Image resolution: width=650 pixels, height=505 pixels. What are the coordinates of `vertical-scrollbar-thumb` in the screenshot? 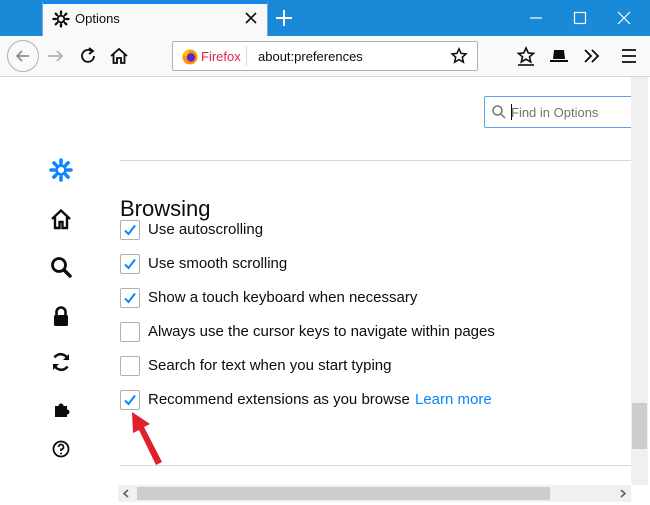 It's located at (639, 426).